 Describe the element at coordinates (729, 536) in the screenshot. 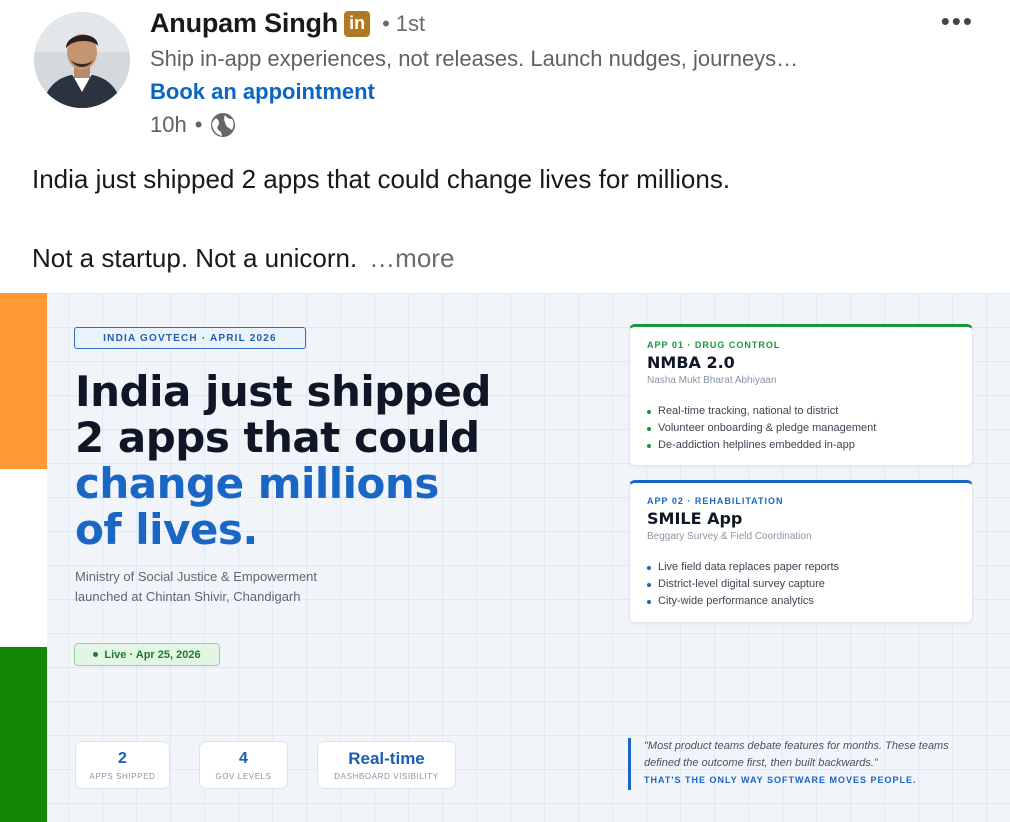

I see `app-subtitle: Beggary Survey & Field Coordination` at that location.